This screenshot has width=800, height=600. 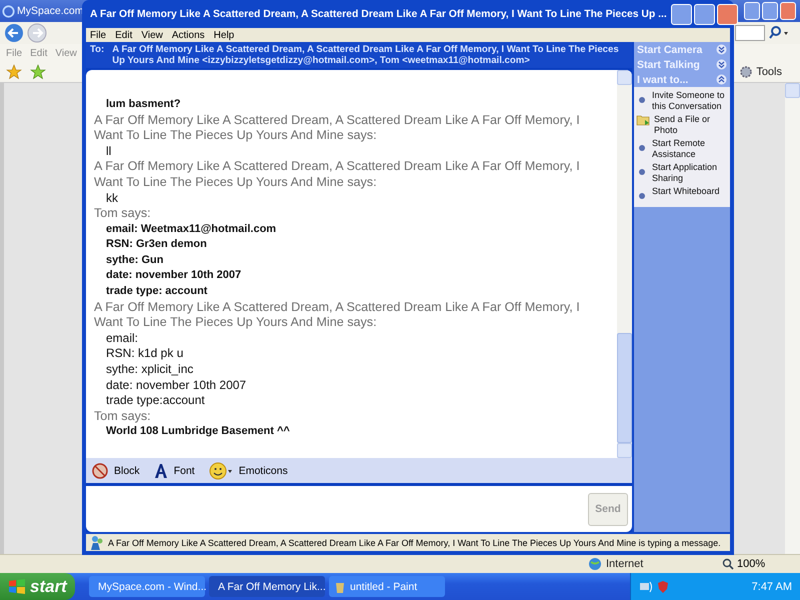 What do you see at coordinates (152, 35) in the screenshot?
I see `menu-item: View` at bounding box center [152, 35].